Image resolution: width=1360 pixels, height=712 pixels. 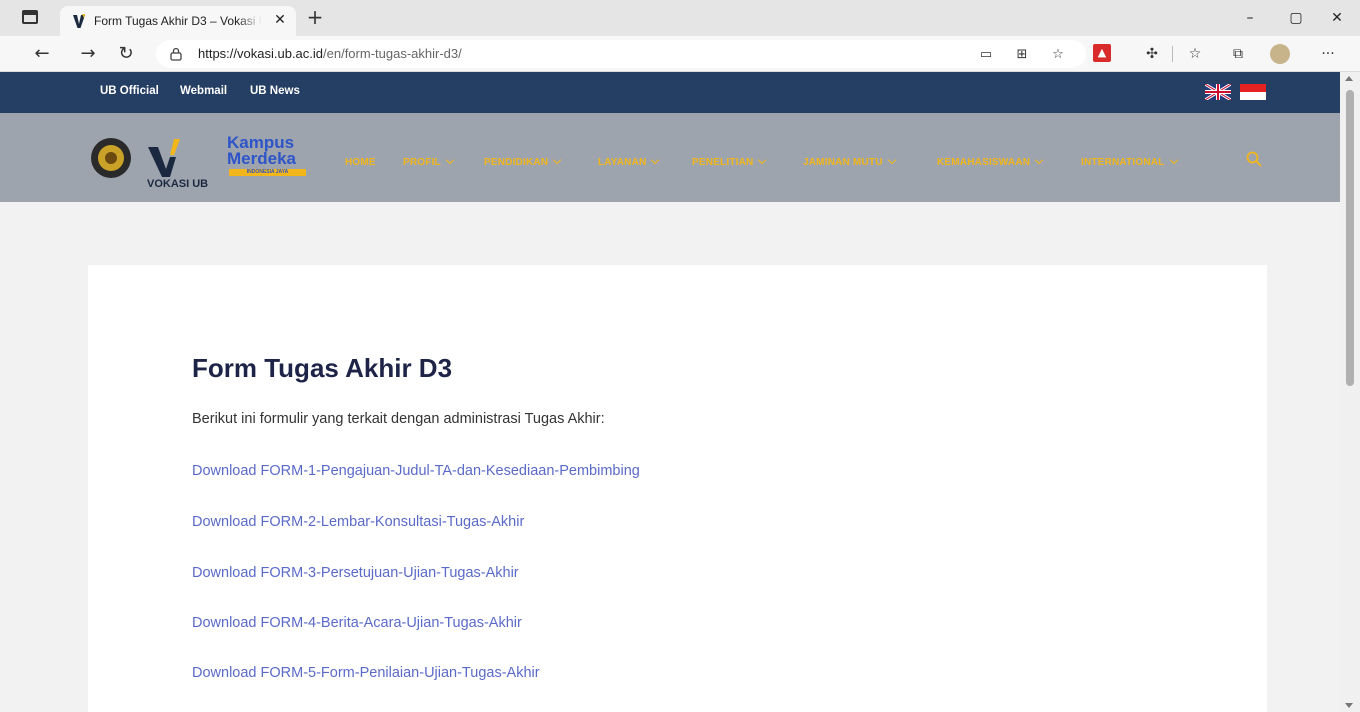 I want to click on browser-tab: Form Tugas Akhir D3 – Vokasi UB ✕, so click(x=178, y=21).